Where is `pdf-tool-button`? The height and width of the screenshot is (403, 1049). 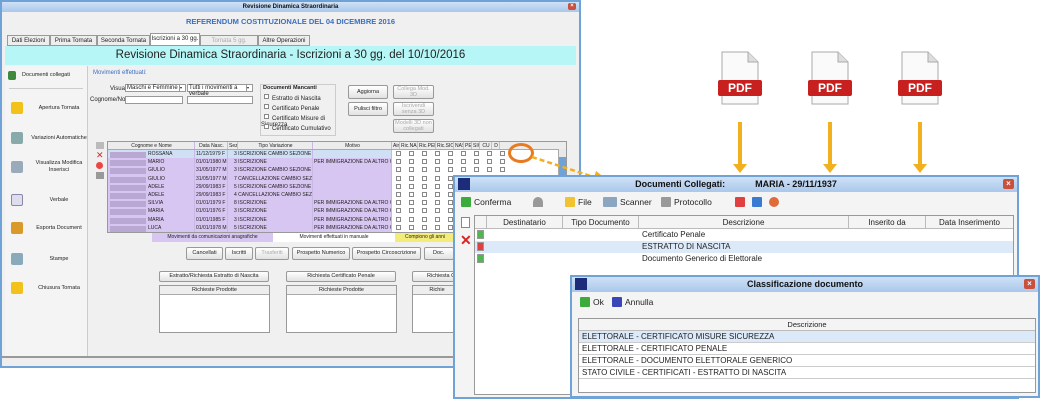 pdf-tool-button is located at coordinates (741, 202).